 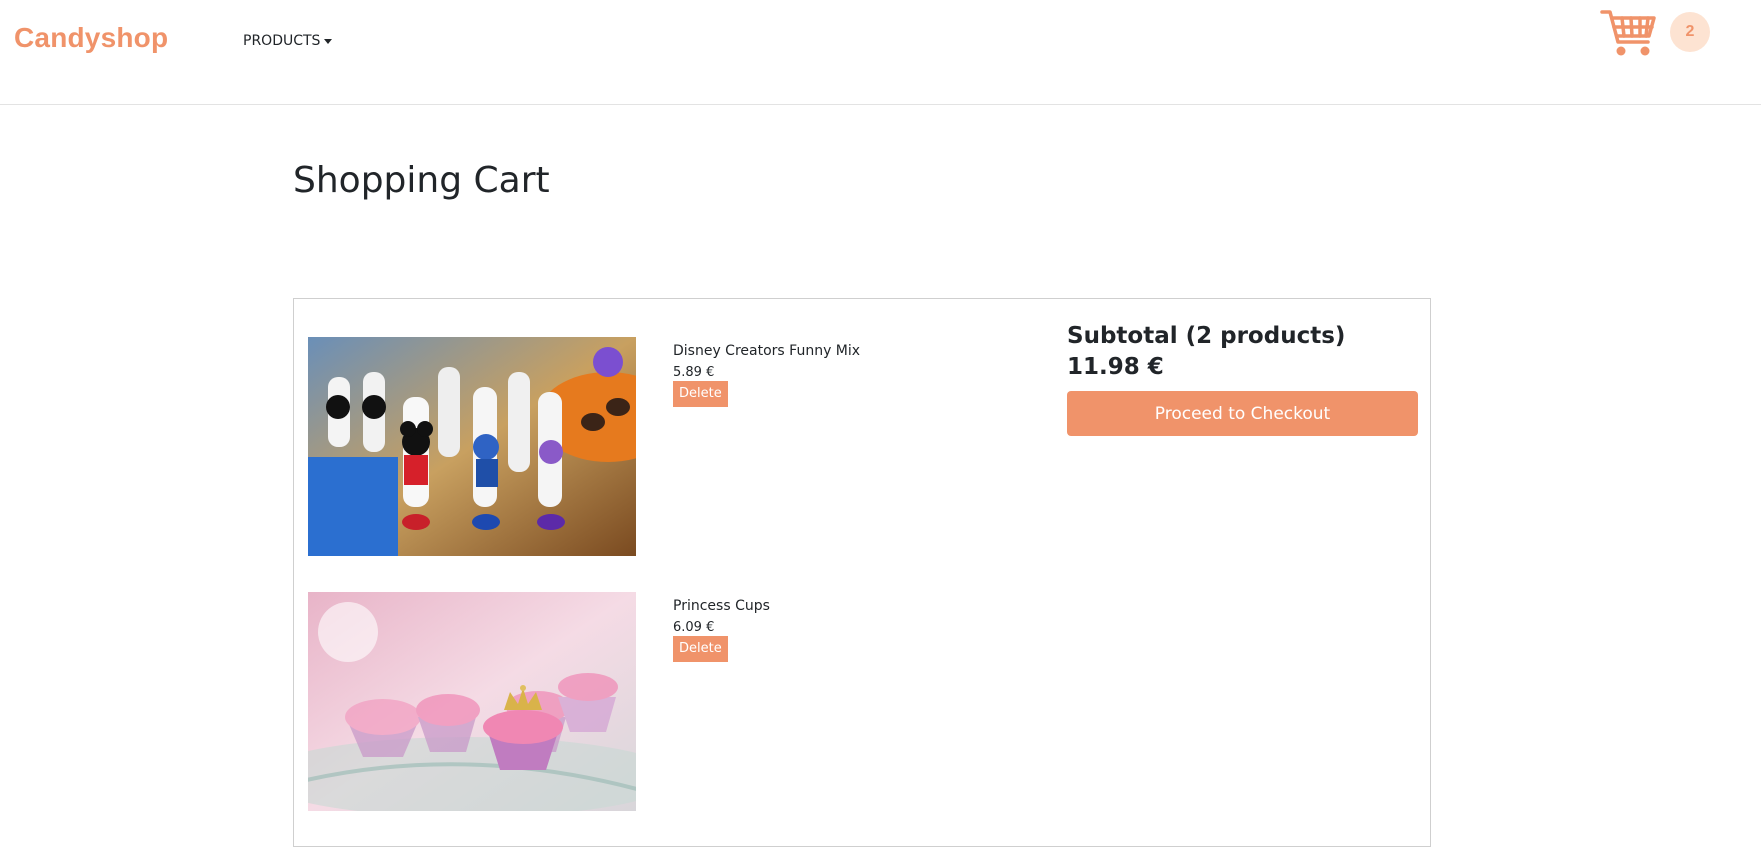 I want to click on cart-item: Princess Cups 6.09 € Delete, so click(x=658, y=702).